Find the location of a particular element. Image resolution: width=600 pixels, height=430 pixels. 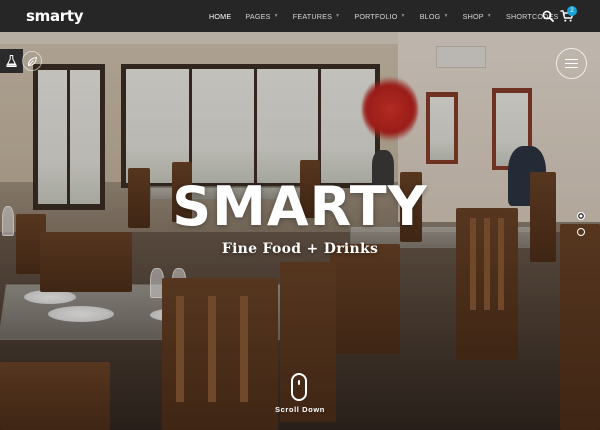

hero-subtitle: Fine Food + Drinks is located at coordinates (300, 249).